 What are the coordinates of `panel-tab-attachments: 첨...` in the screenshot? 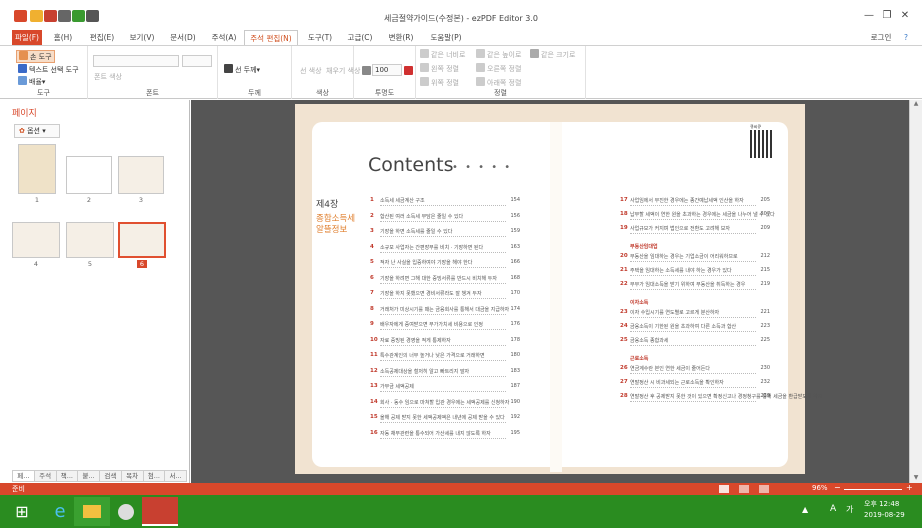 It's located at (154, 476).